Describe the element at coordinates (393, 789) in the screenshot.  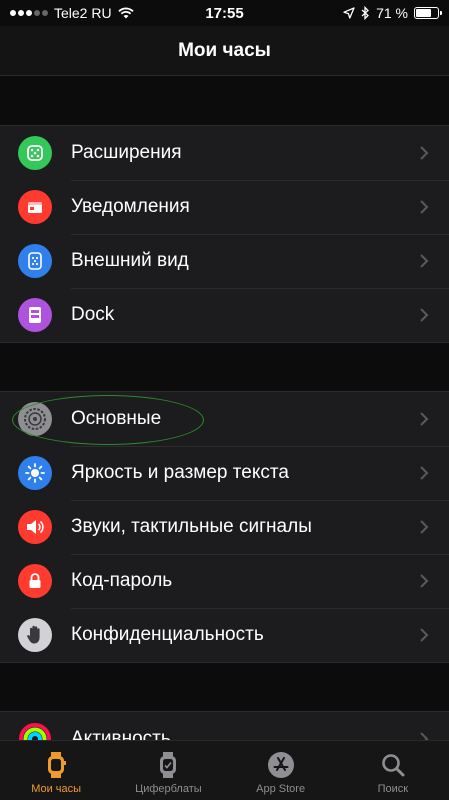
I see `tab-label: Поиск` at that location.